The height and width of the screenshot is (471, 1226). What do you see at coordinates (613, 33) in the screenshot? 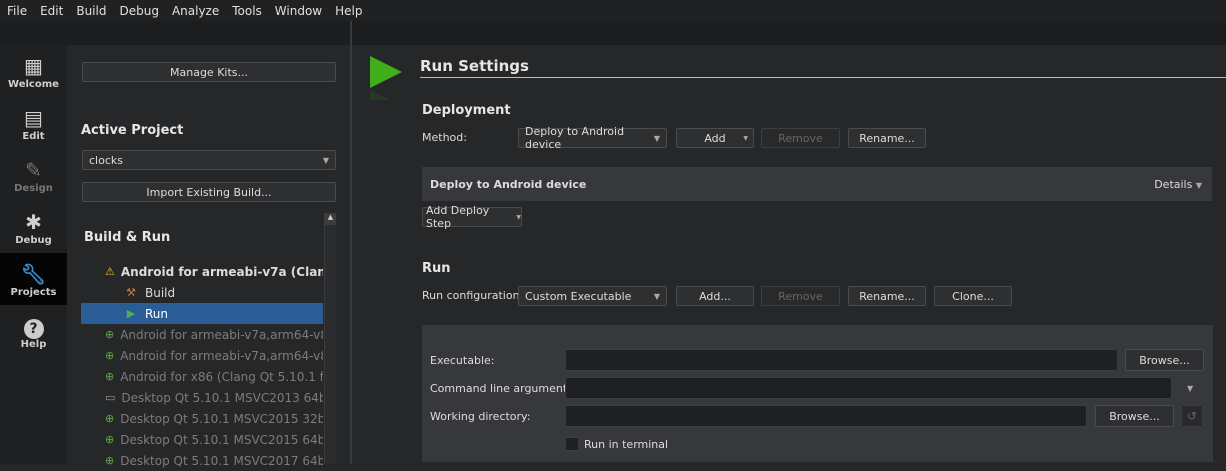
I see `toolbar` at bounding box center [613, 33].